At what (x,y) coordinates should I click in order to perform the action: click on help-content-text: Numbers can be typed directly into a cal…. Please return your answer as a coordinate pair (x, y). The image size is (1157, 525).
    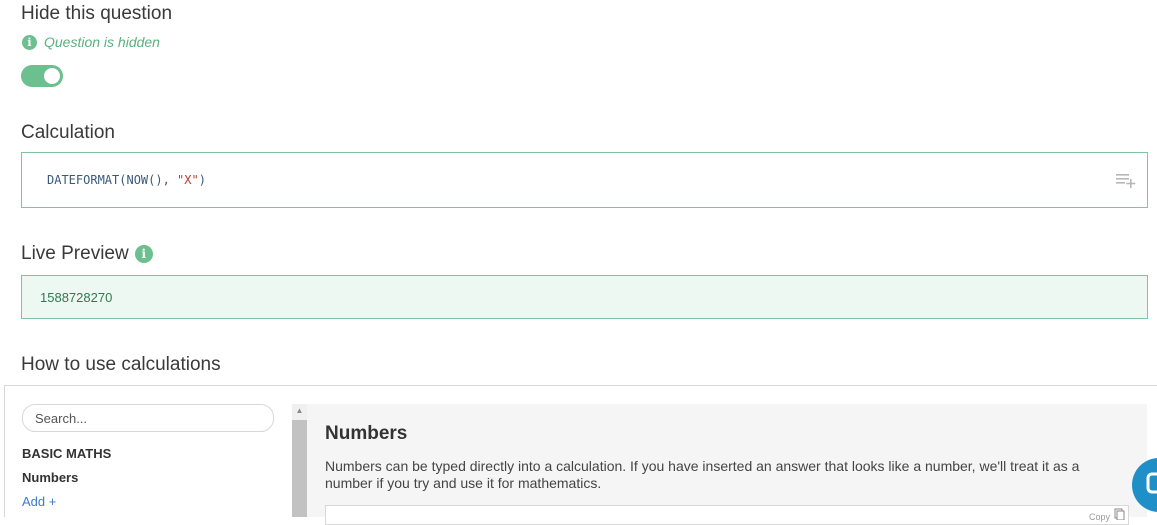
    Looking at the image, I should click on (702, 474).